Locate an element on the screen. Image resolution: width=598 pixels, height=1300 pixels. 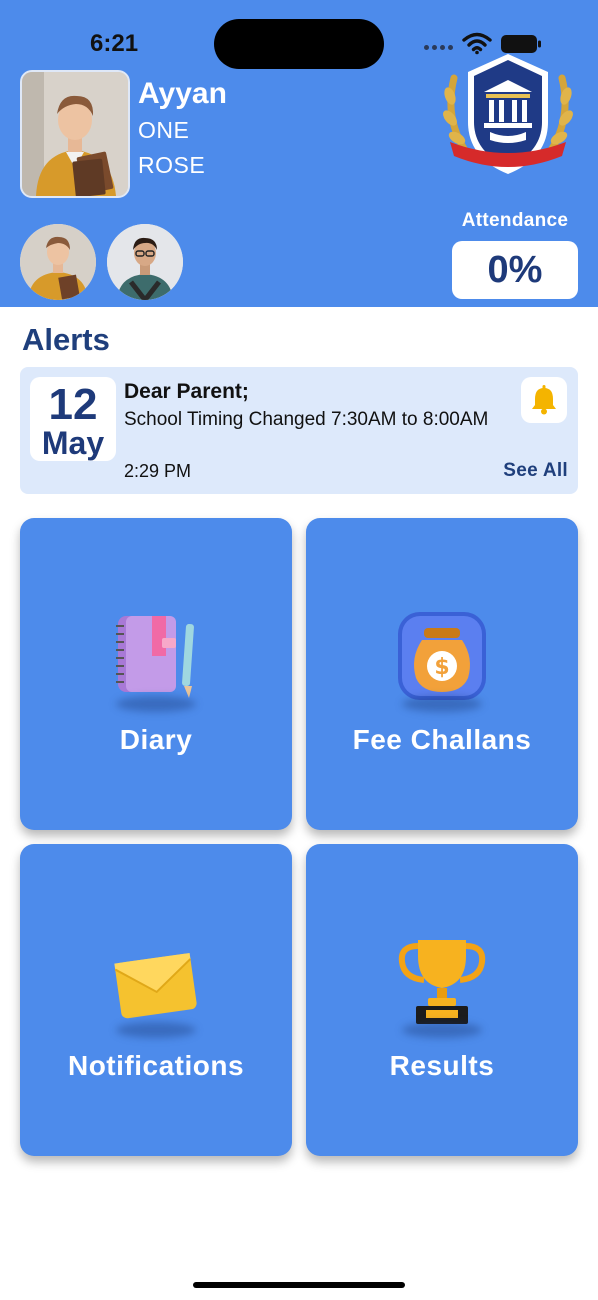
money-bag-icon: $ is located at coordinates (442, 656).